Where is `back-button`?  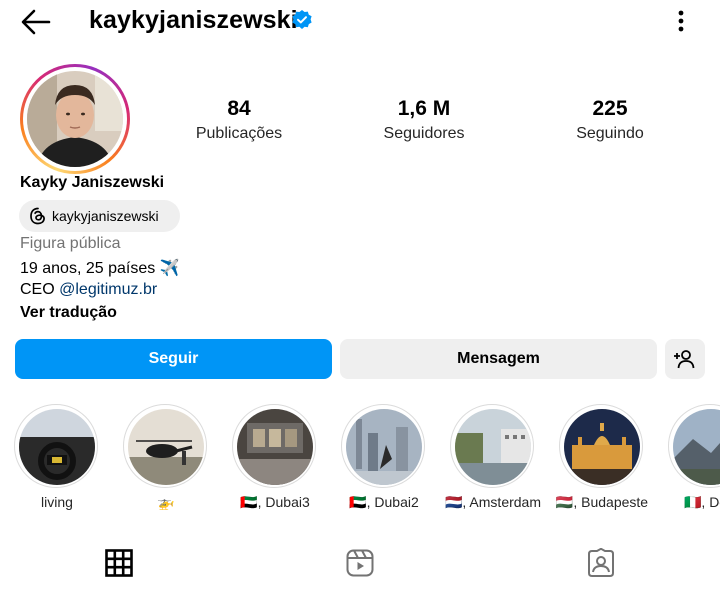 back-button is located at coordinates (36, 22).